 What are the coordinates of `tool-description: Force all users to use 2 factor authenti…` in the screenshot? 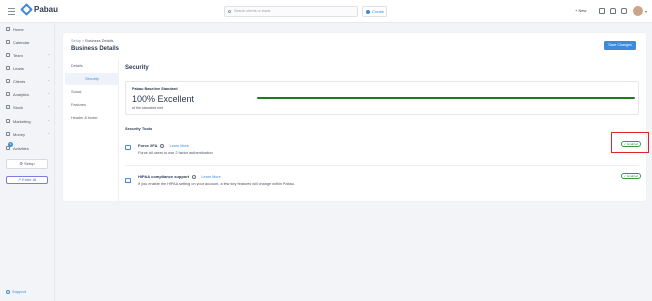 It's located at (175, 153).